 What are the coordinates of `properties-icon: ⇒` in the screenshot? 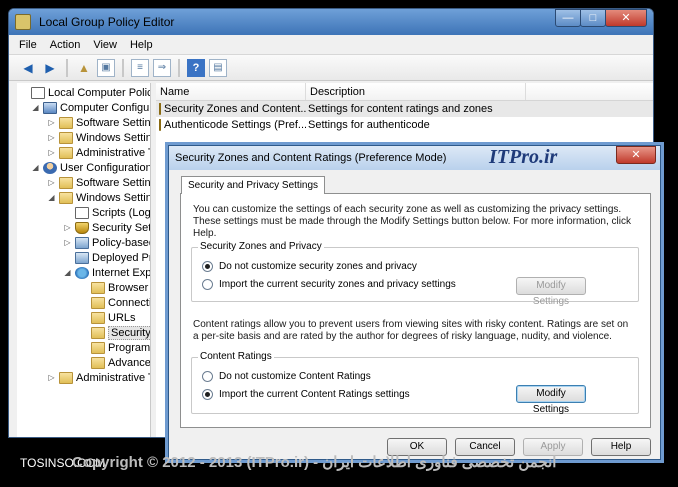 It's located at (162, 67).